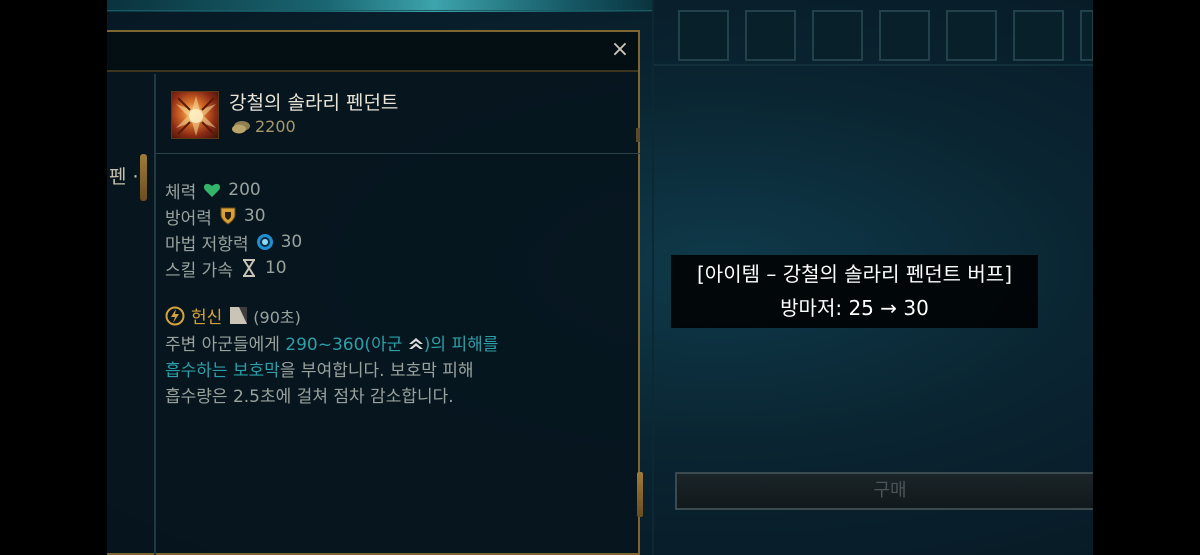 The height and width of the screenshot is (555, 1200). Describe the element at coordinates (376, 371) in the screenshot. I see `desc-text: 을 부여합니다. 보호막 피해` at that location.